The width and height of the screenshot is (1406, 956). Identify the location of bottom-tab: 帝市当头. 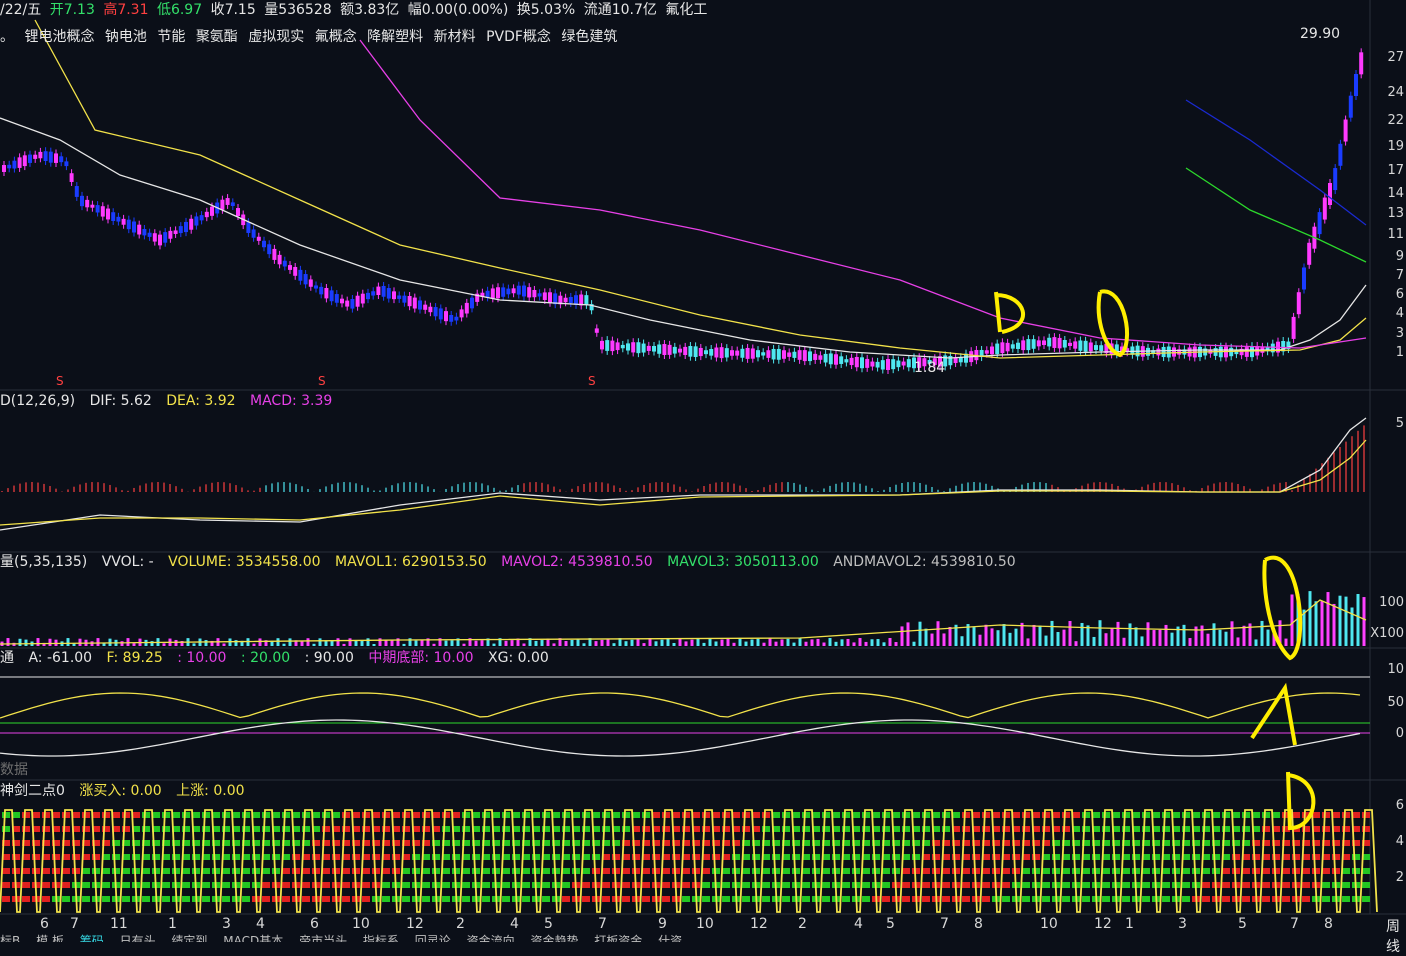
(323, 938).